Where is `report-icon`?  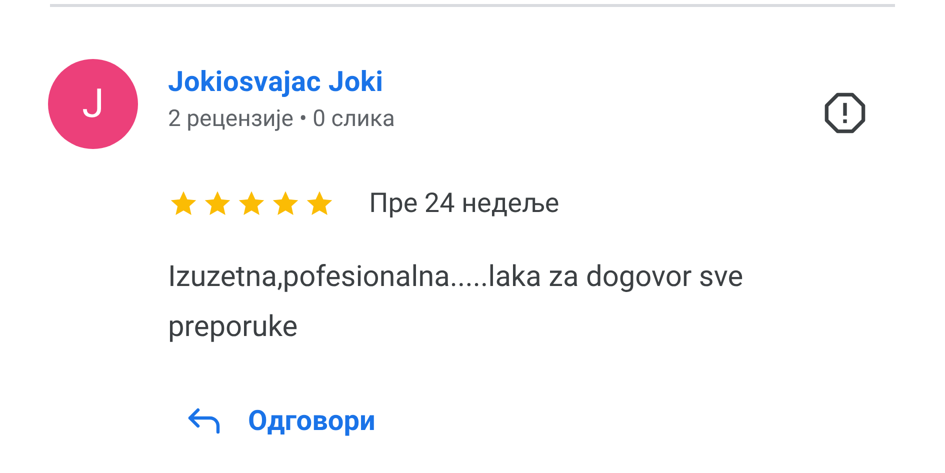 report-icon is located at coordinates (845, 113).